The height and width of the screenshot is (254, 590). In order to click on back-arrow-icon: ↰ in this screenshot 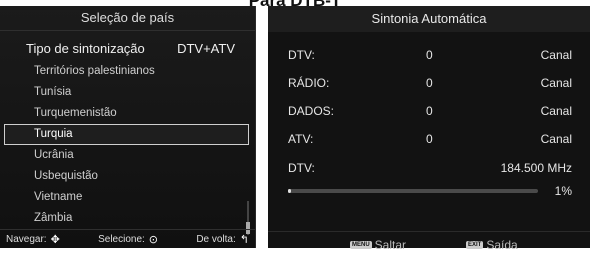, I will do `click(244, 239)`.